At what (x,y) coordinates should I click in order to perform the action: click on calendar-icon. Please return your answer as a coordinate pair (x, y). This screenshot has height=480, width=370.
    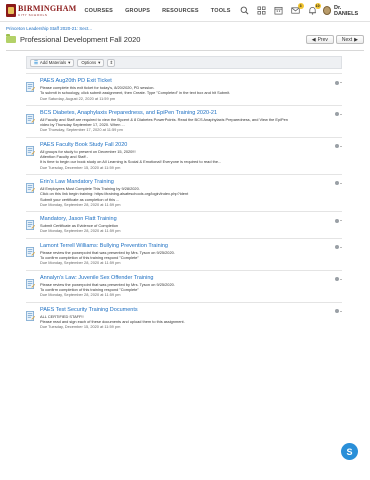
    Looking at the image, I should click on (278, 10).